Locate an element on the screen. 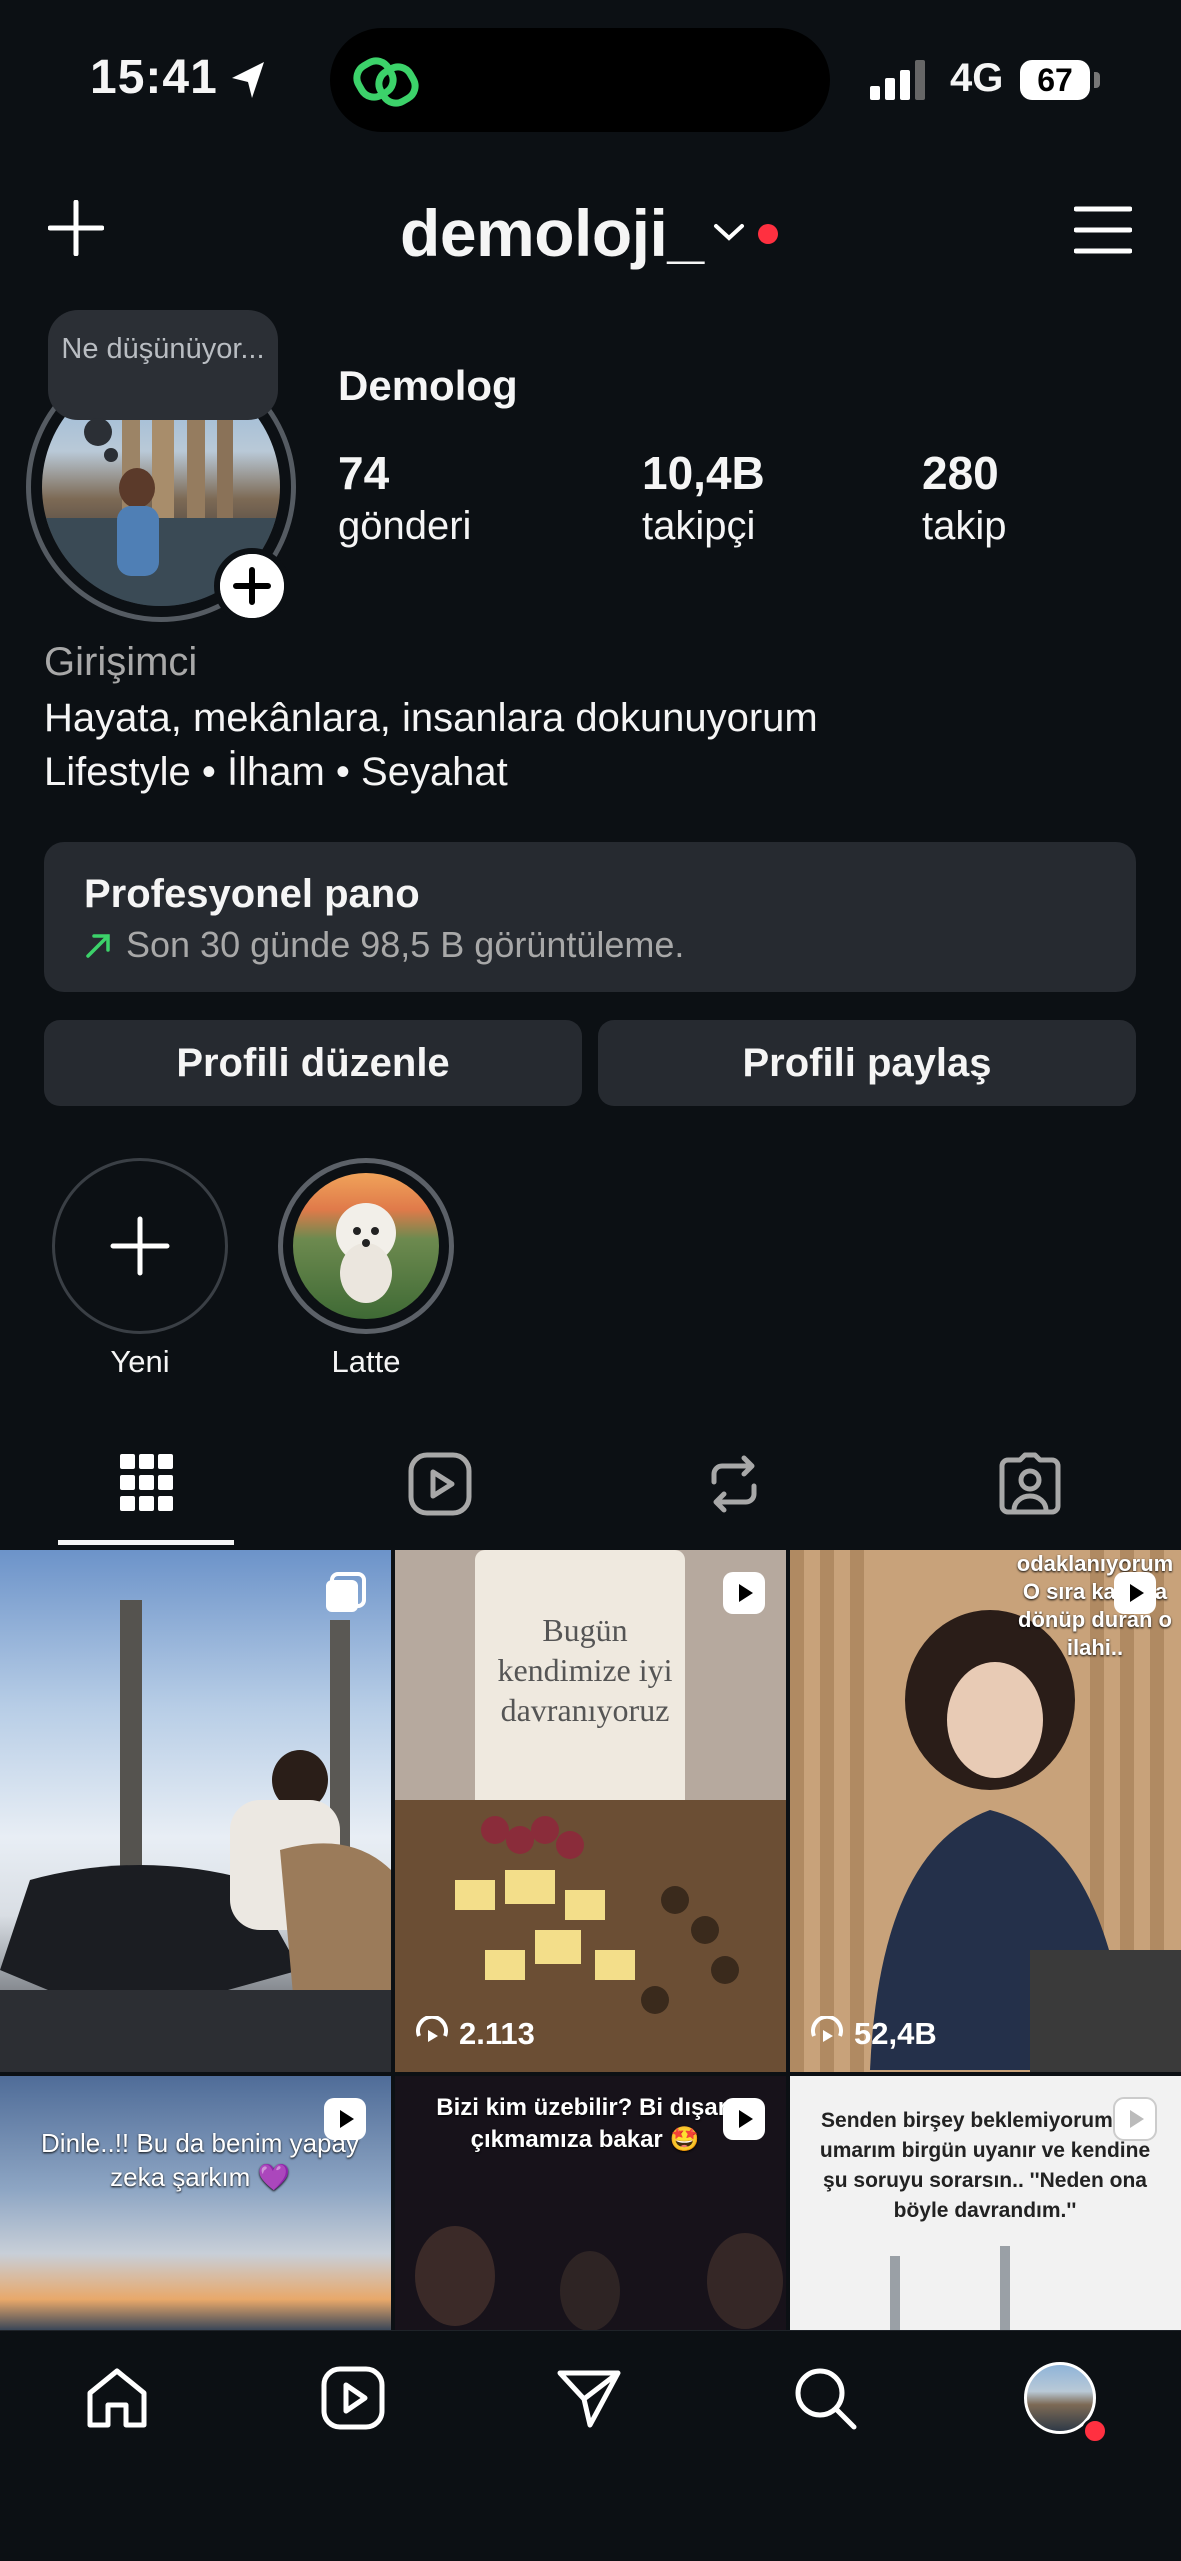 This screenshot has width=1181, height=2561. note-bubble-tail is located at coordinates (98, 432).